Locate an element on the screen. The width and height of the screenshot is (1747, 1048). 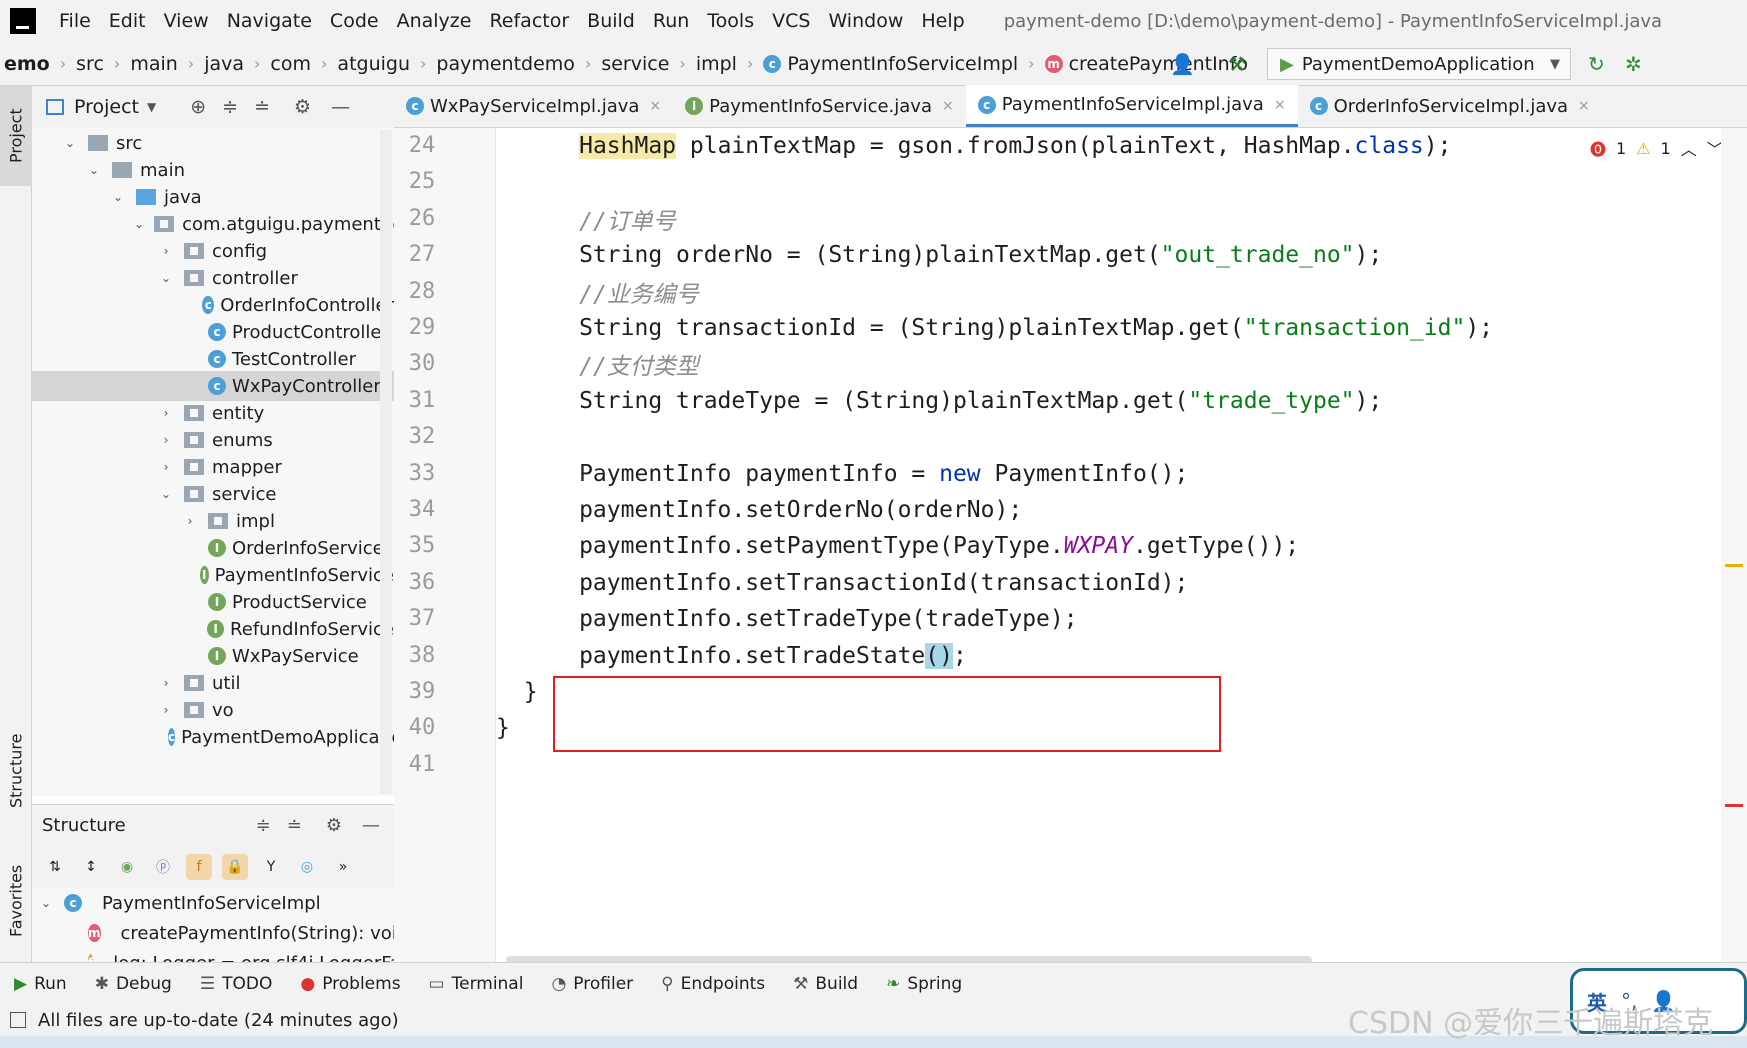
breadcrumb-item: paymentdemo is located at coordinates (505, 64).